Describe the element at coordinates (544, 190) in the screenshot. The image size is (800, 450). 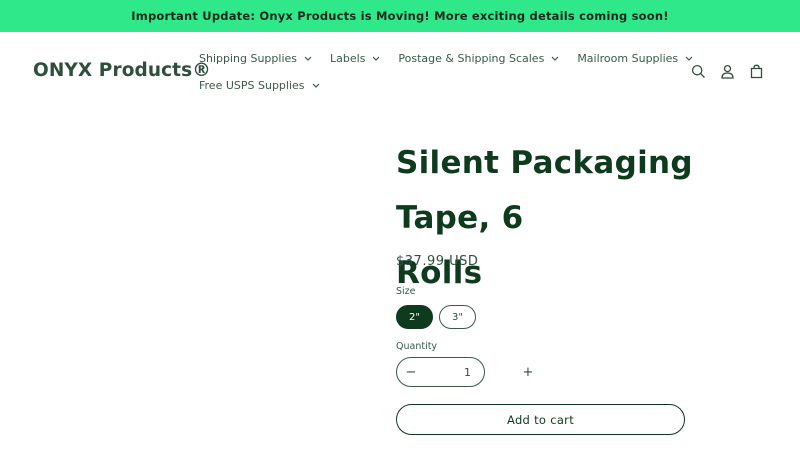
I see `product-title-line: Silent Packaging Tape, 6` at that location.